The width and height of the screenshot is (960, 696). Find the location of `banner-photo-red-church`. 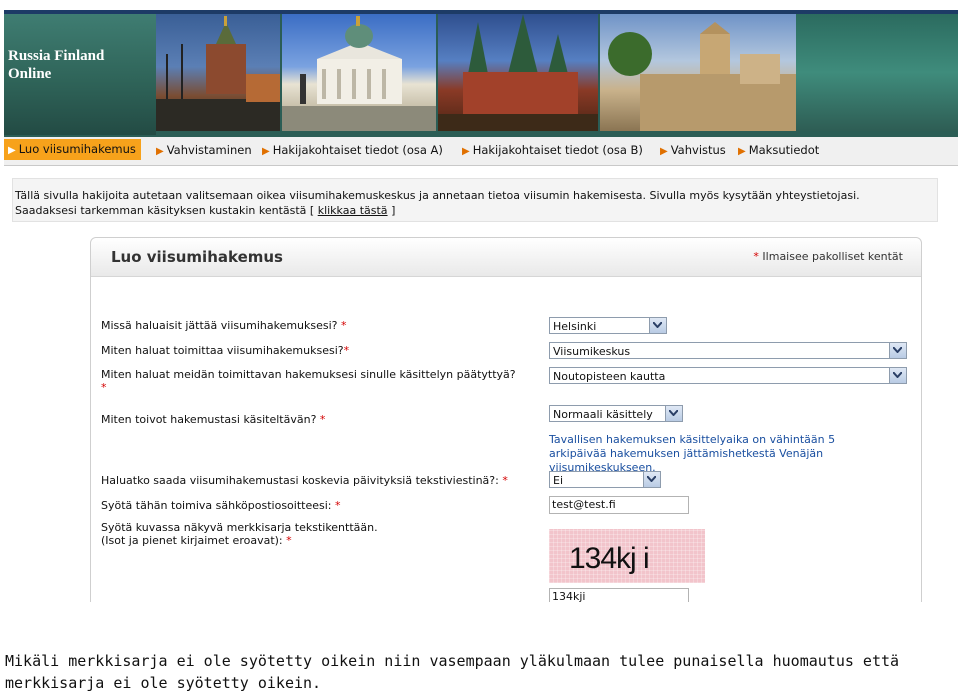

banner-photo-red-church is located at coordinates (518, 72).